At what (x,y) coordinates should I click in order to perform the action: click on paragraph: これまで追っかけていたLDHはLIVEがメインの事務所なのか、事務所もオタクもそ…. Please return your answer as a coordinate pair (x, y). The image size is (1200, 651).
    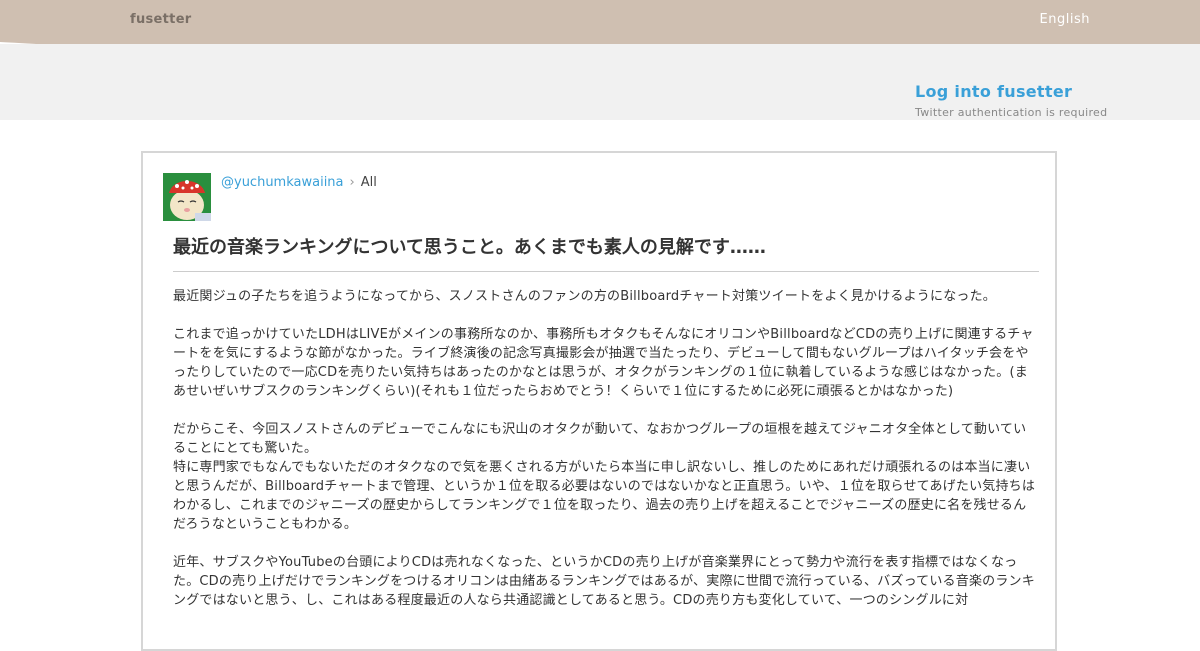
    Looking at the image, I should click on (603, 363).